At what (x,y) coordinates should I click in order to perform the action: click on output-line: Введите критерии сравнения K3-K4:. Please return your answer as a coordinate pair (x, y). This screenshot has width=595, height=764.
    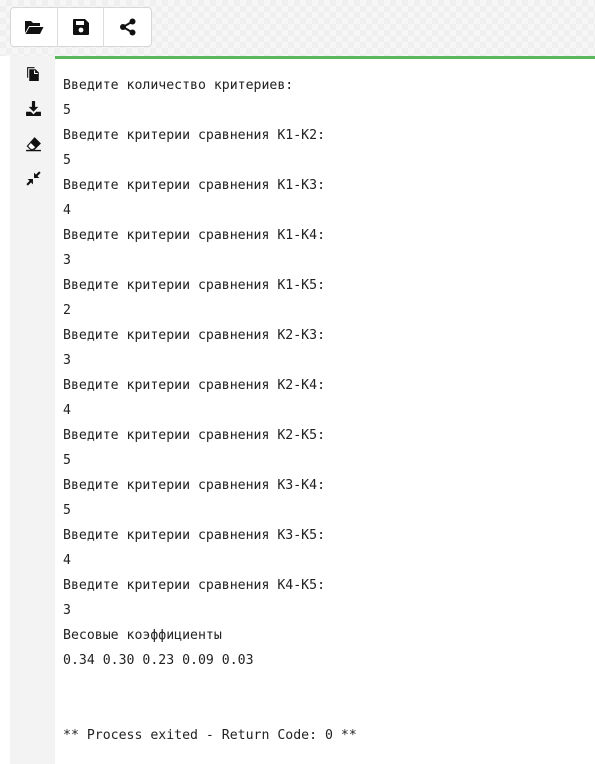
    Looking at the image, I should click on (194, 485).